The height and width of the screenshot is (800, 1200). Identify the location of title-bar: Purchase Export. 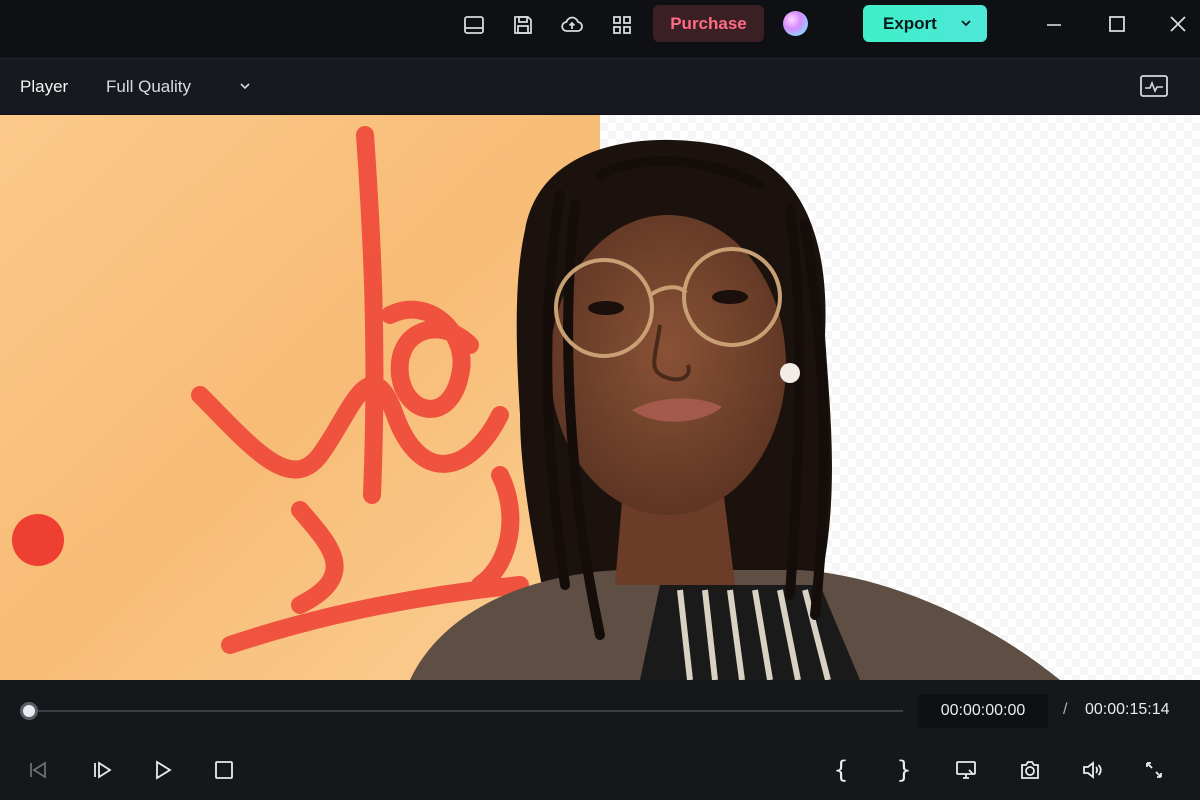
(600, 25).